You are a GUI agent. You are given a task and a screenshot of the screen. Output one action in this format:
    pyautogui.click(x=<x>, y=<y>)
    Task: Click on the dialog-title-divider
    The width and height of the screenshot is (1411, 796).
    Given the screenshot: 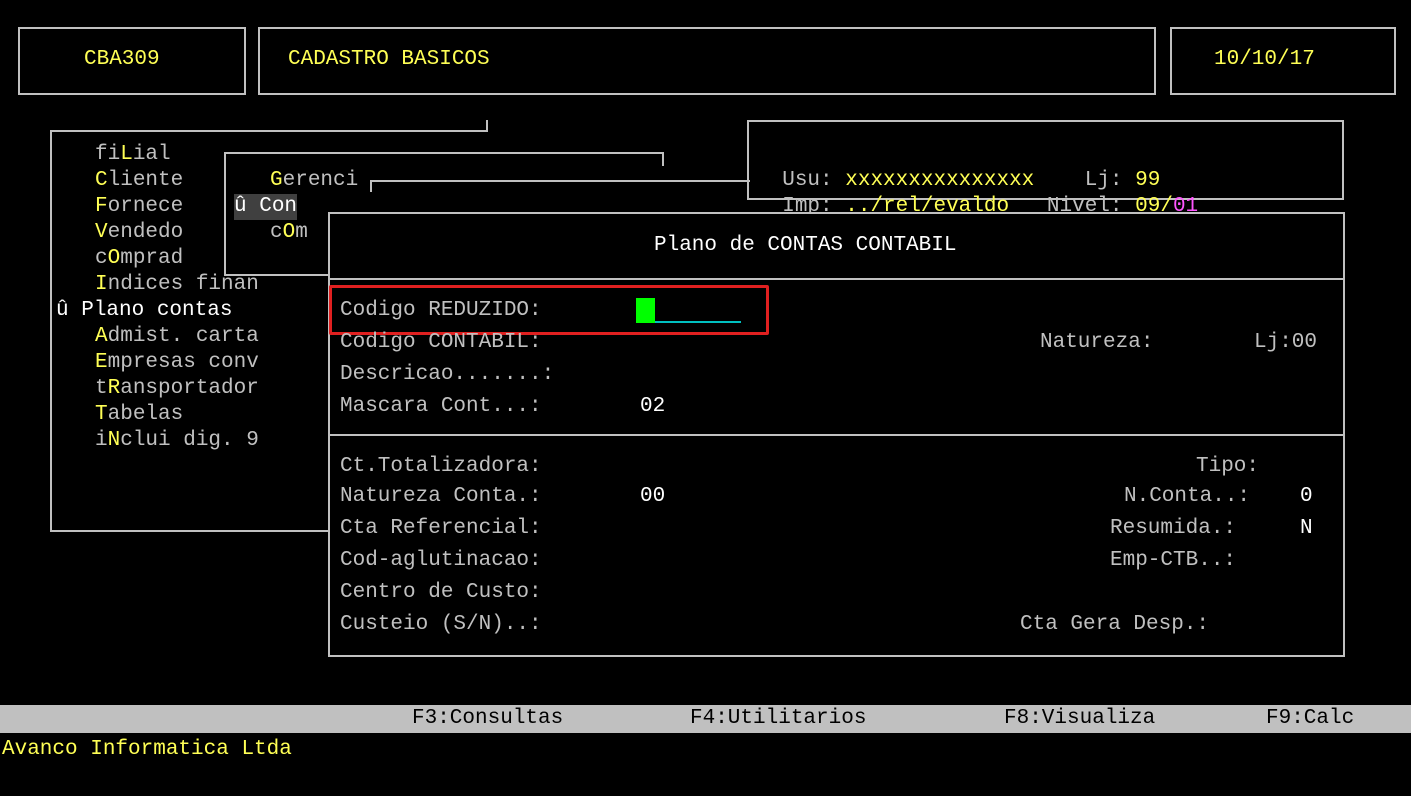 What is the action you would take?
    pyautogui.click(x=836, y=279)
    